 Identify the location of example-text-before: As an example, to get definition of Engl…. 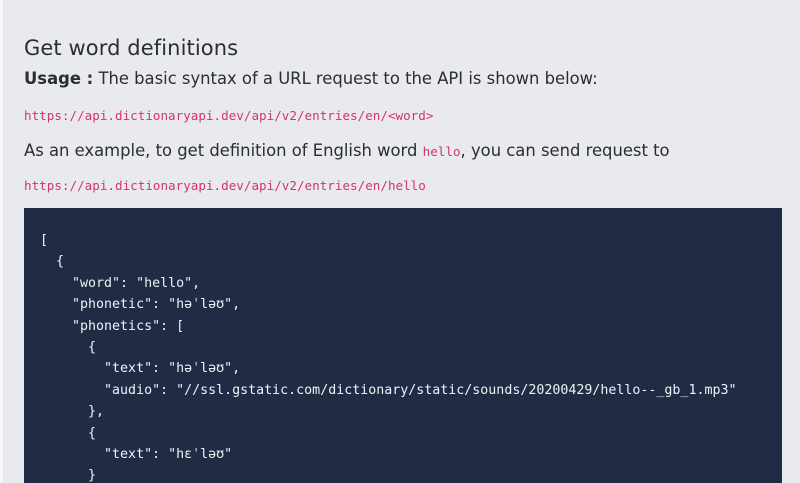
(223, 150).